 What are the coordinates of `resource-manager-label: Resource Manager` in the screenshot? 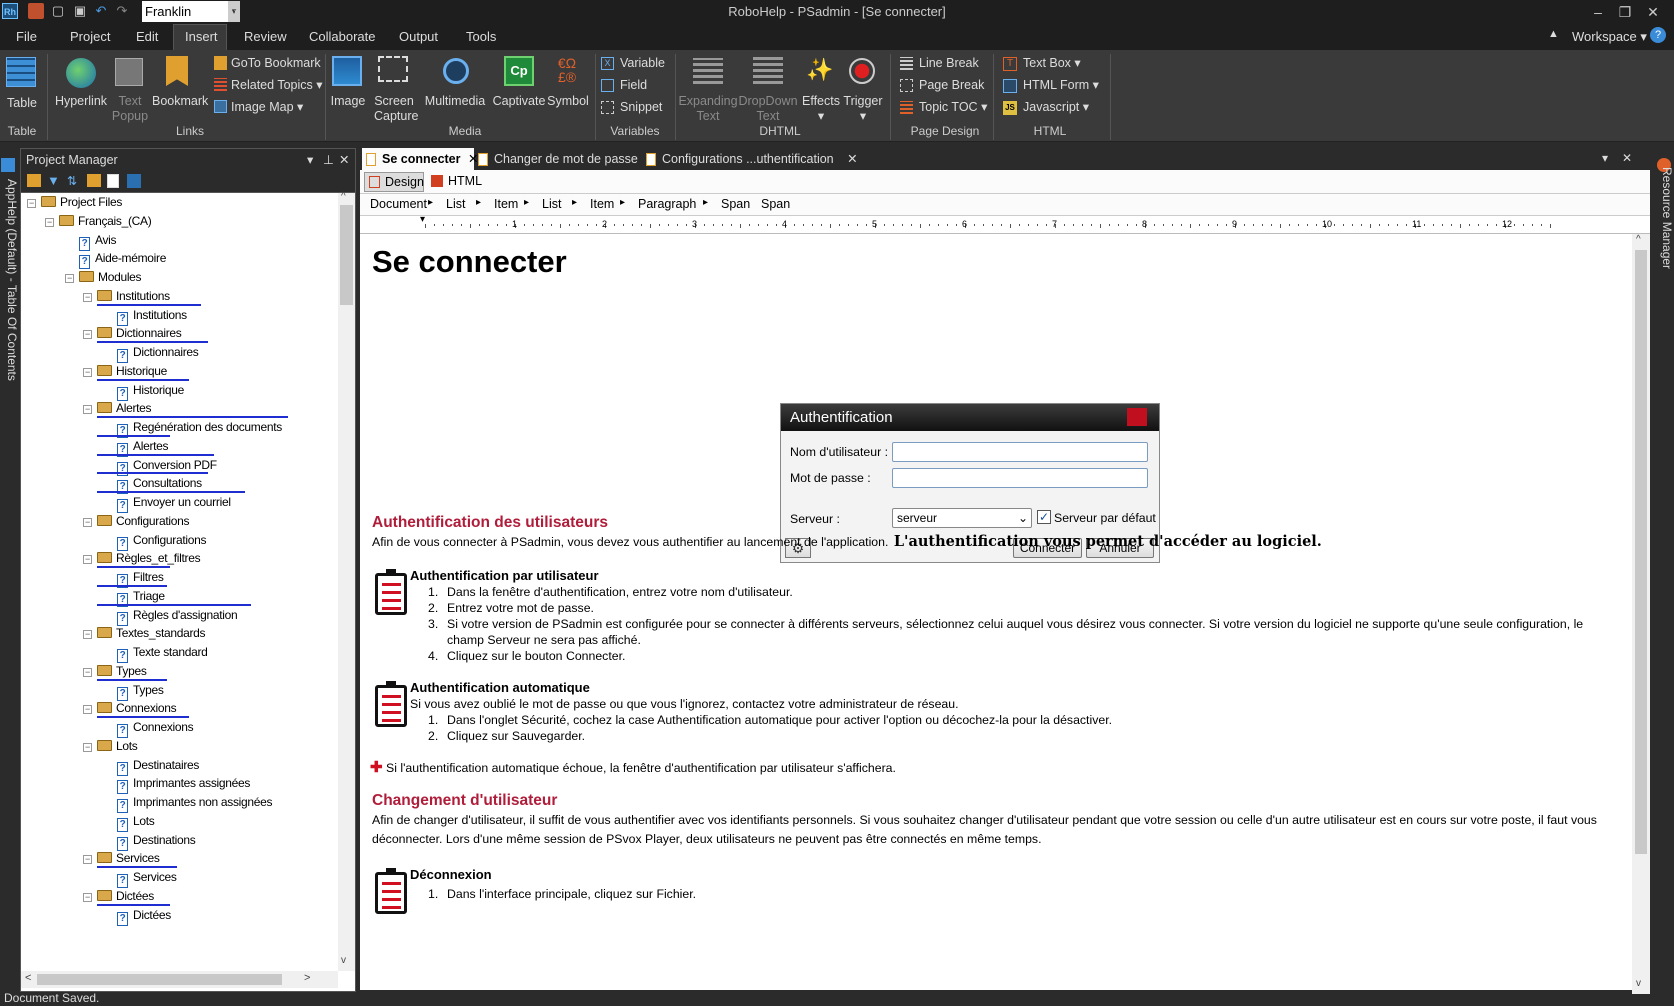 It's located at (1667, 227).